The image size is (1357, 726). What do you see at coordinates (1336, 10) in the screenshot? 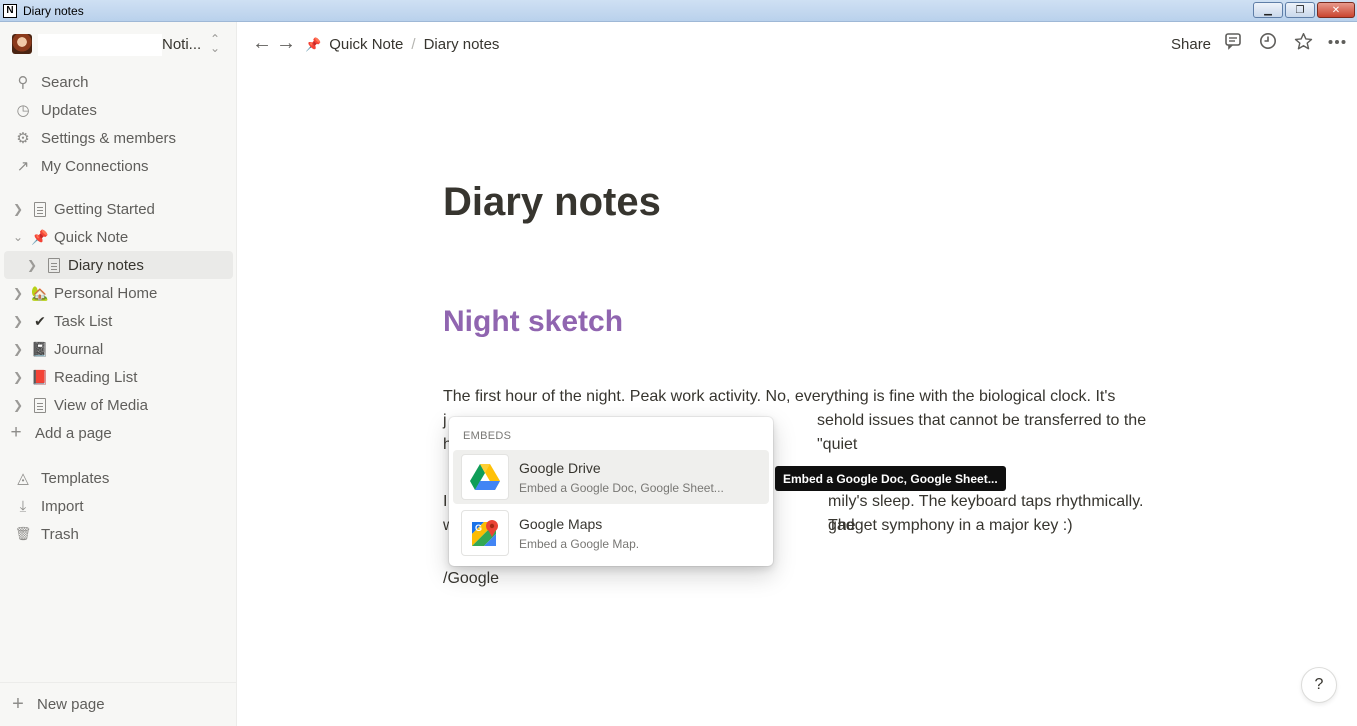
I see `close-button: ✕` at bounding box center [1336, 10].